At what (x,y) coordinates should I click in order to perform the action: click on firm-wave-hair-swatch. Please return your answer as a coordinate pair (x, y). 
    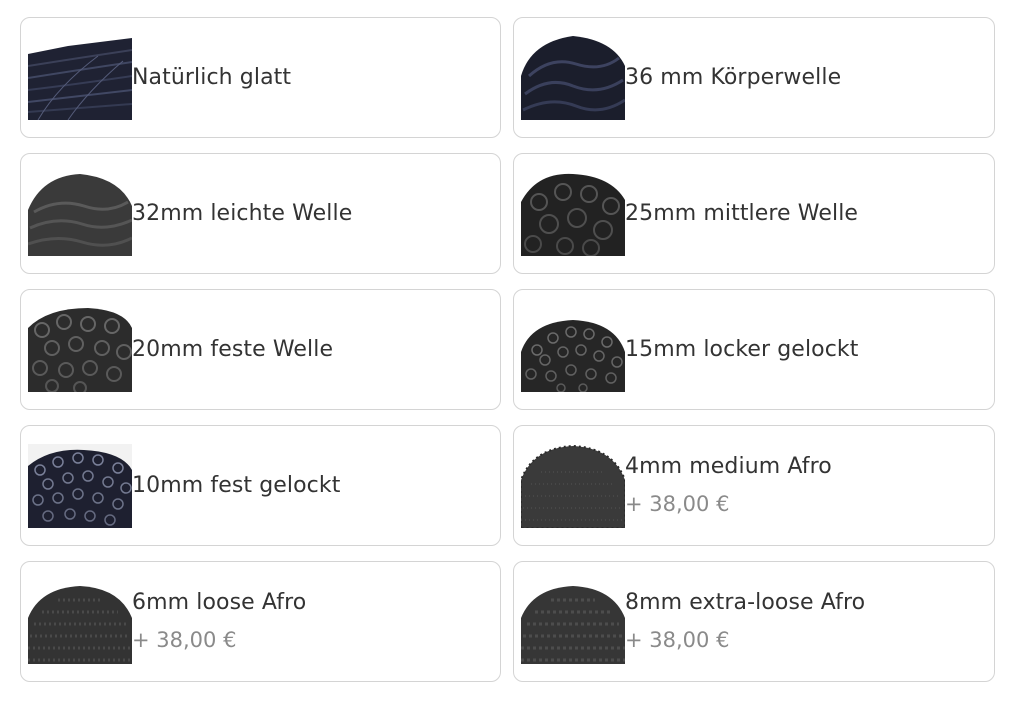
    Looking at the image, I should click on (80, 349).